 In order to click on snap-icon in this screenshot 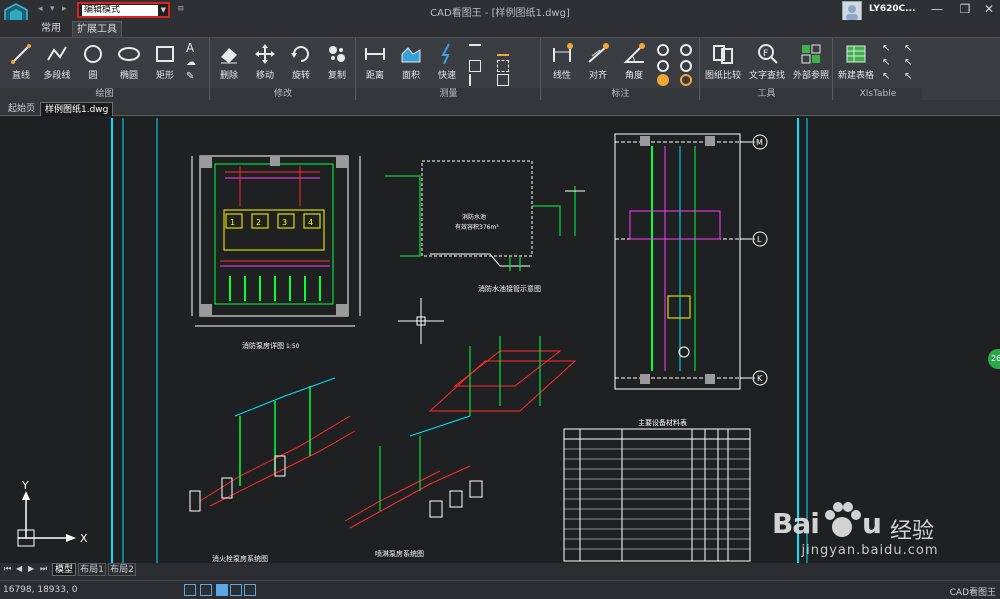, I will do `click(222, 590)`.